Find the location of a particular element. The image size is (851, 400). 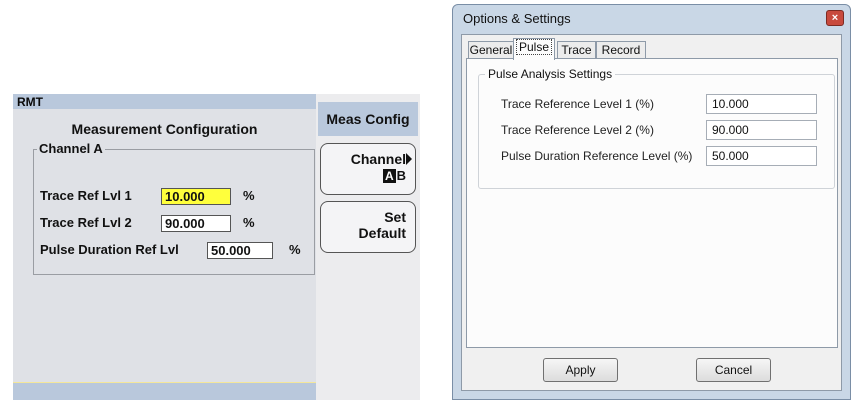

trace-ref-lvl-1-row: Trace Ref Lvl 1 is located at coordinates (86, 195).